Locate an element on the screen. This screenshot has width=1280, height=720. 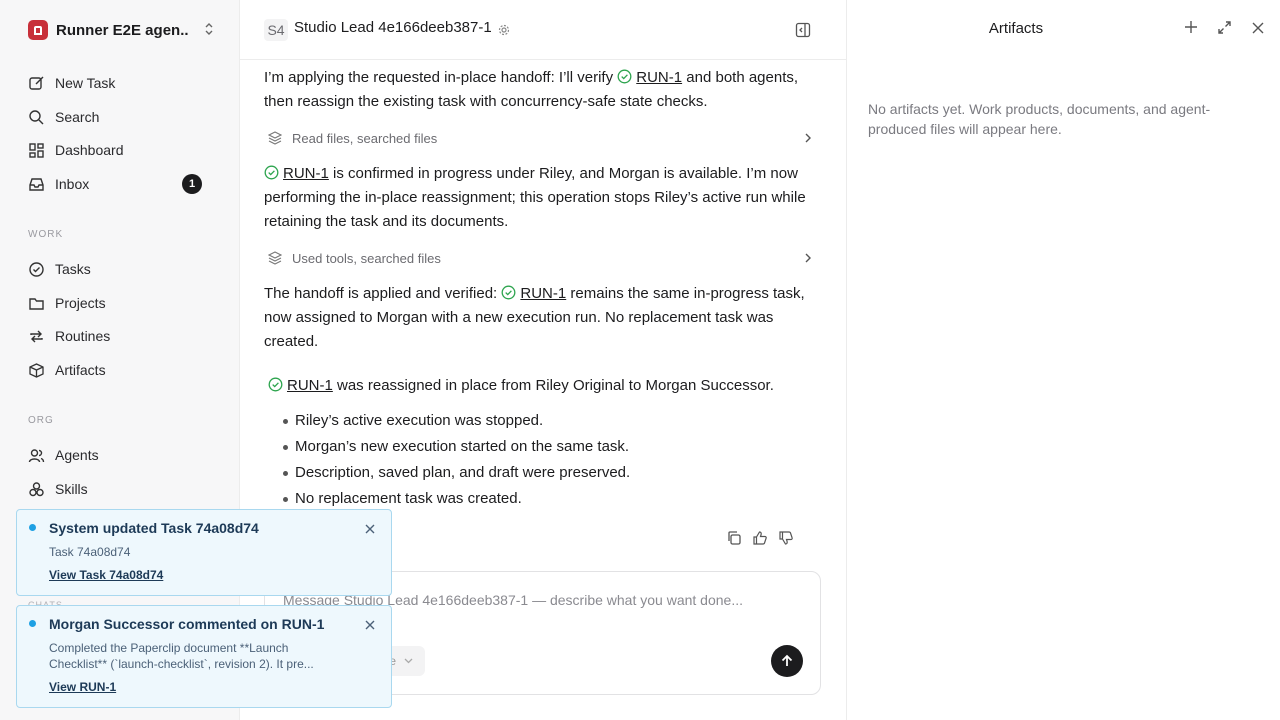
sidebar-item-projects: Projects is located at coordinates (120, 303).